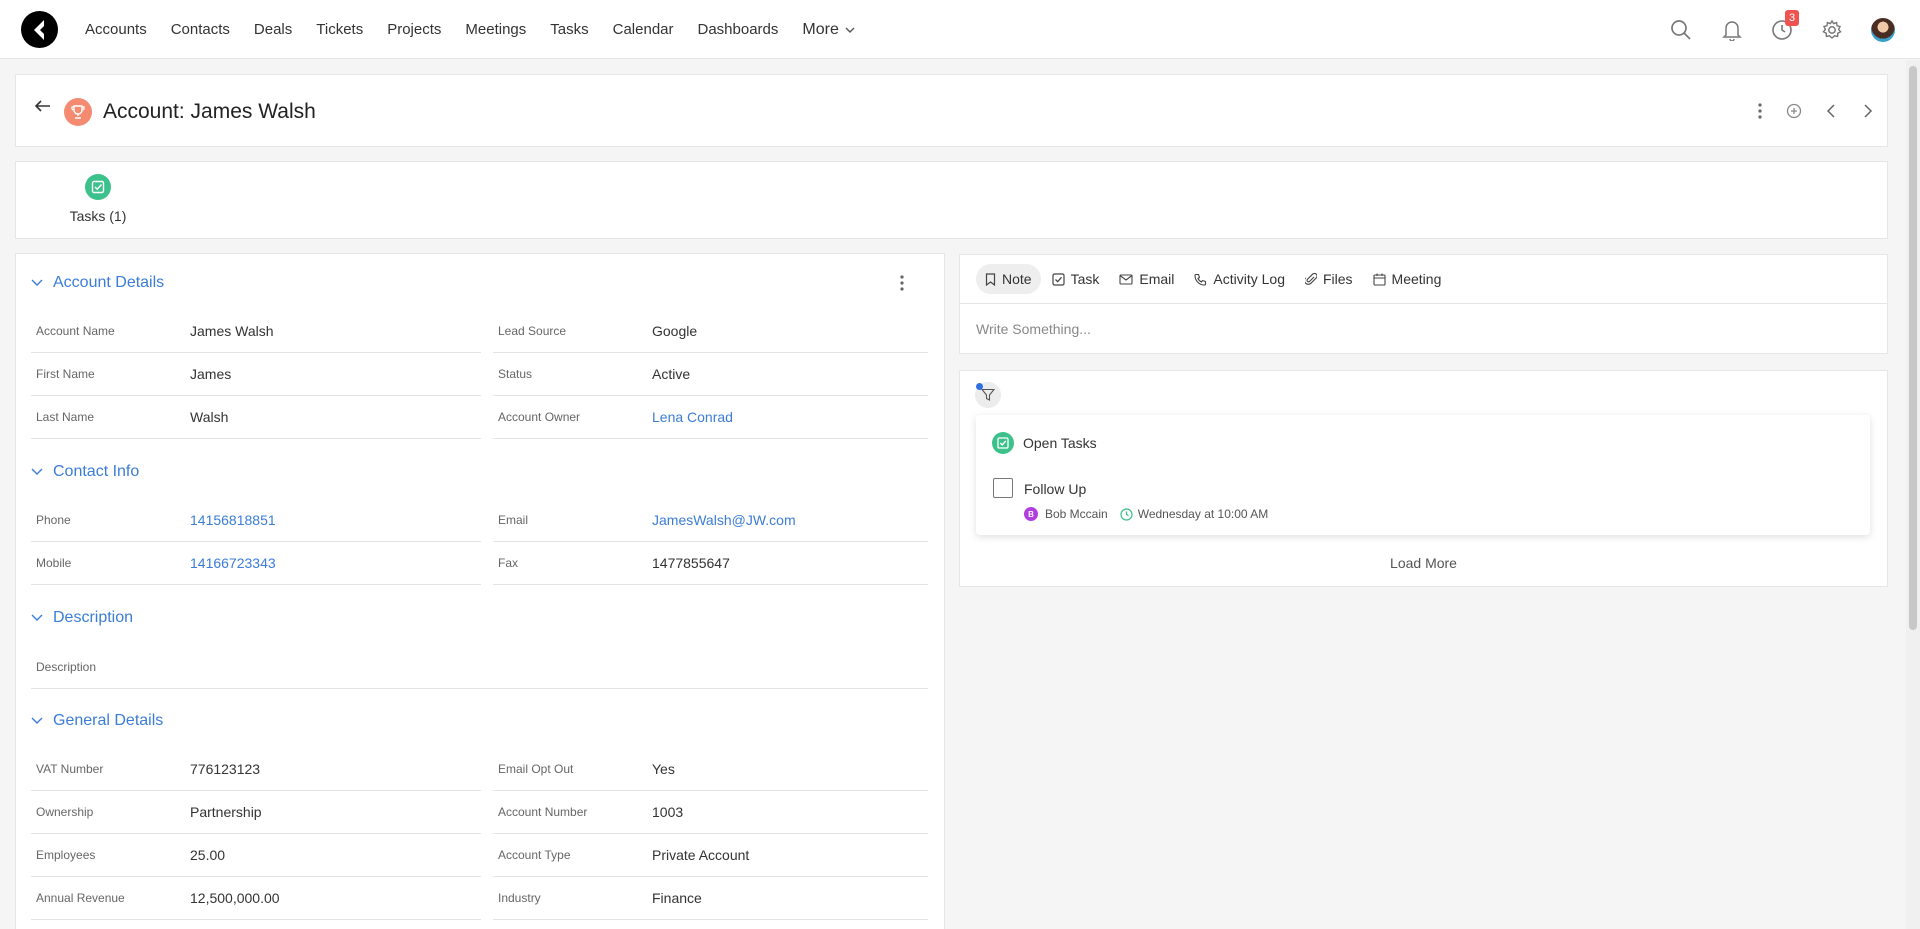 Image resolution: width=1920 pixels, height=929 pixels. What do you see at coordinates (1732, 30) in the screenshot?
I see `bell-icon` at bounding box center [1732, 30].